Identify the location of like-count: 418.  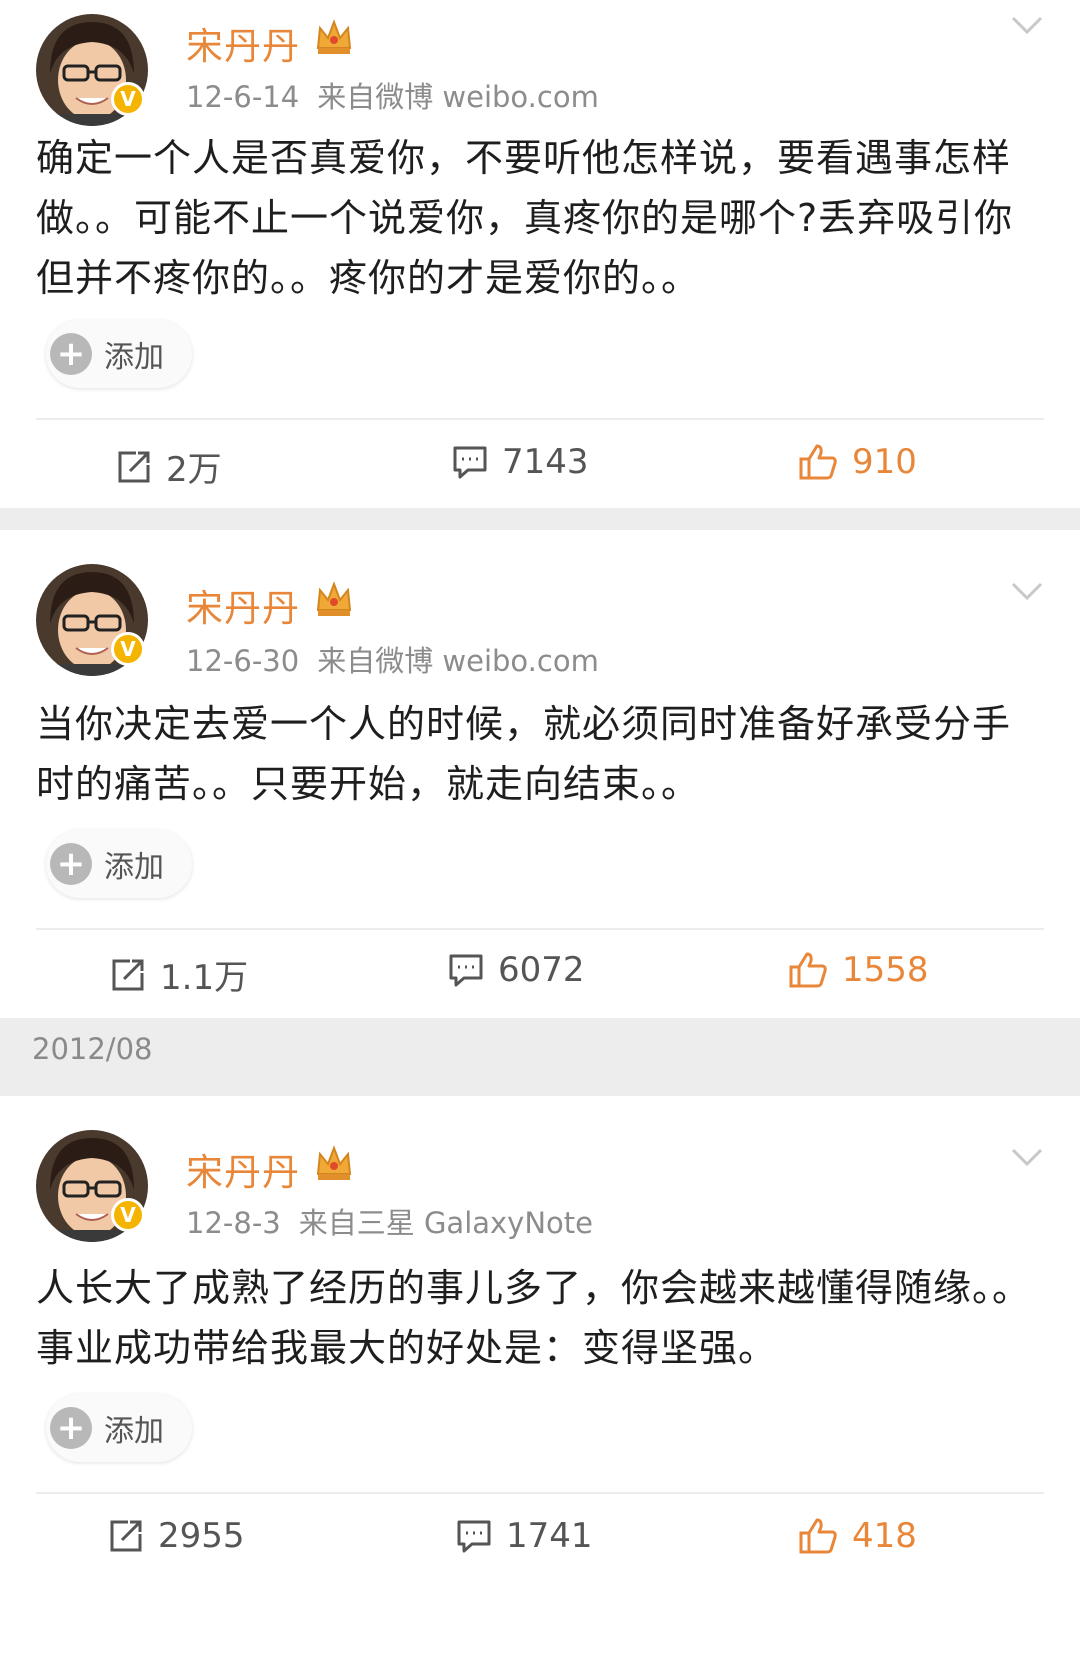
(884, 1536).